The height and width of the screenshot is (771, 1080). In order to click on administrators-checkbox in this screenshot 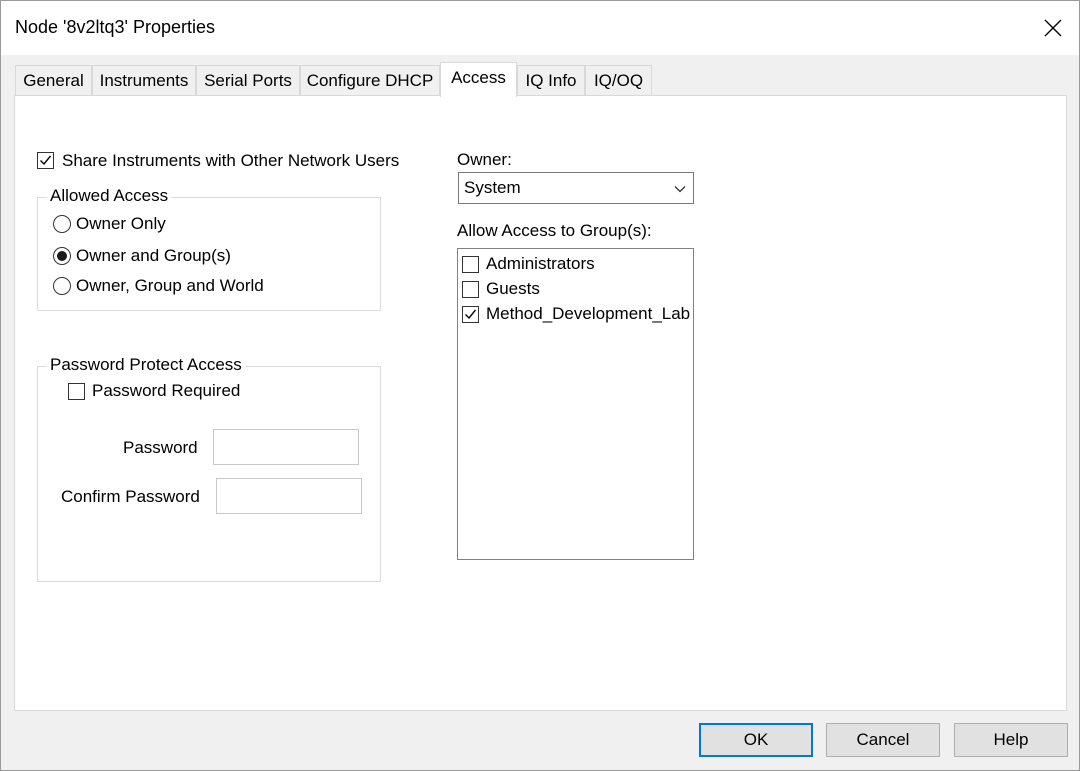, I will do `click(470, 264)`.